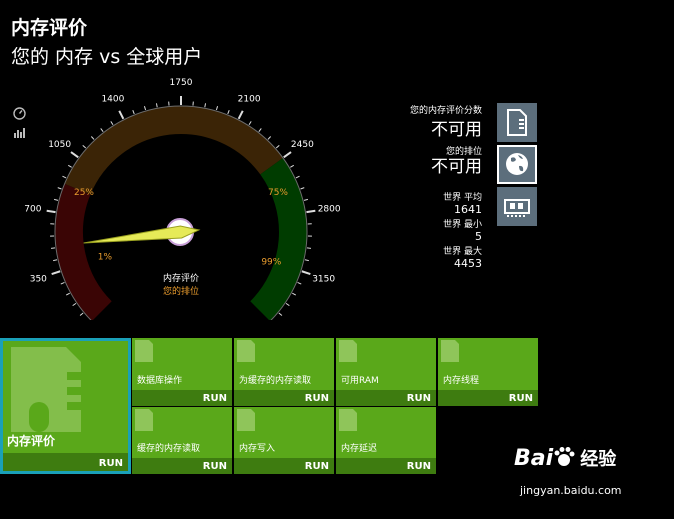 The image size is (674, 519). I want to click on tile-database-operations: 数据库操作 RUN, so click(182, 372).